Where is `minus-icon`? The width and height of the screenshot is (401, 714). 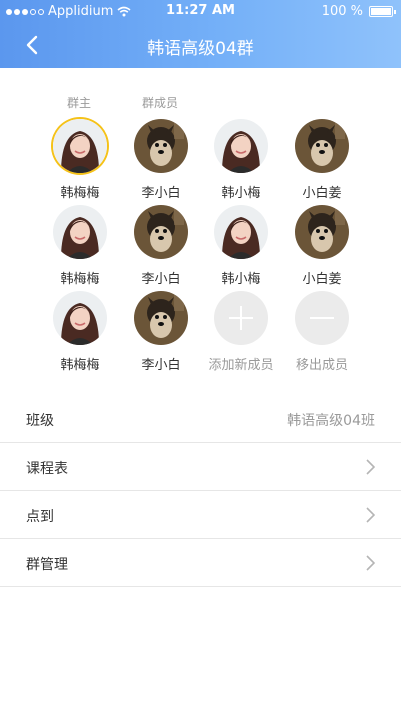 minus-icon is located at coordinates (322, 318).